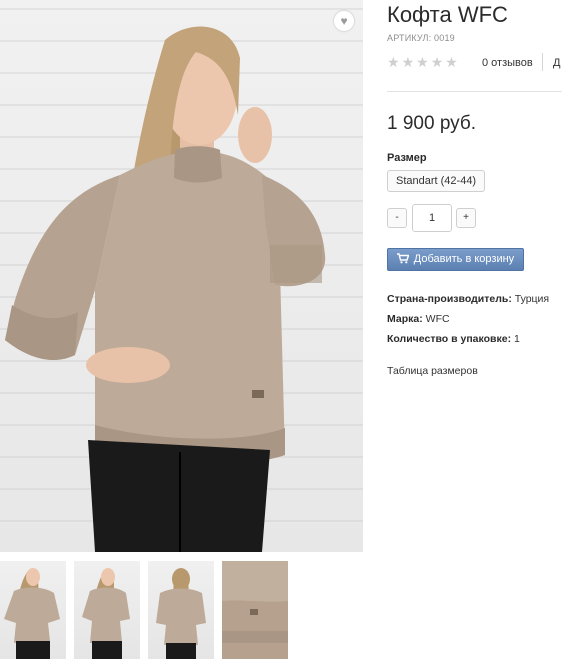  What do you see at coordinates (517, 339) in the screenshot?
I see `property-value: 1` at bounding box center [517, 339].